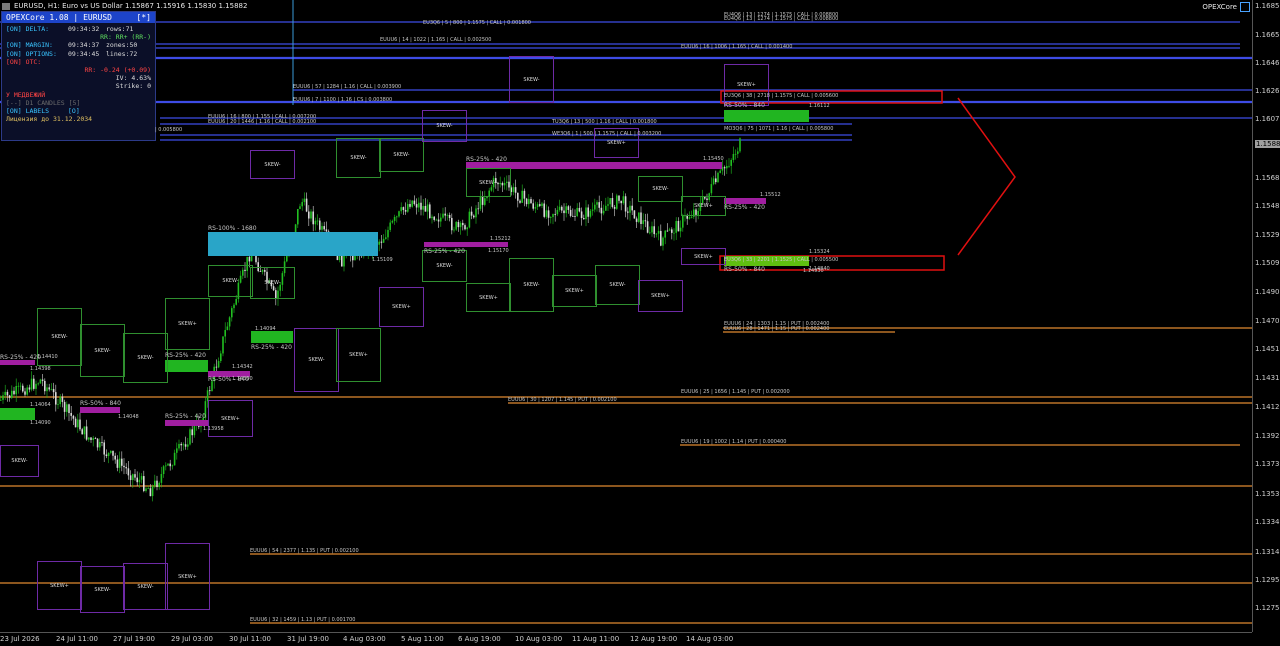  I want to click on panel-row: [ON] OTC:, so click(78, 62).